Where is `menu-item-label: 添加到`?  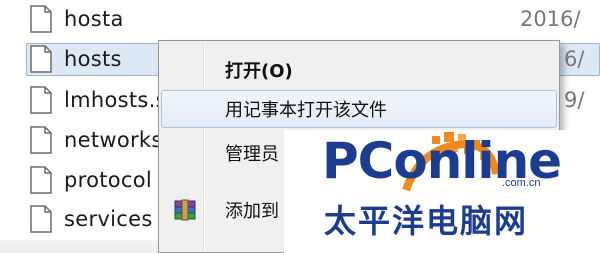
menu-item-label: 添加到 is located at coordinates (252, 211).